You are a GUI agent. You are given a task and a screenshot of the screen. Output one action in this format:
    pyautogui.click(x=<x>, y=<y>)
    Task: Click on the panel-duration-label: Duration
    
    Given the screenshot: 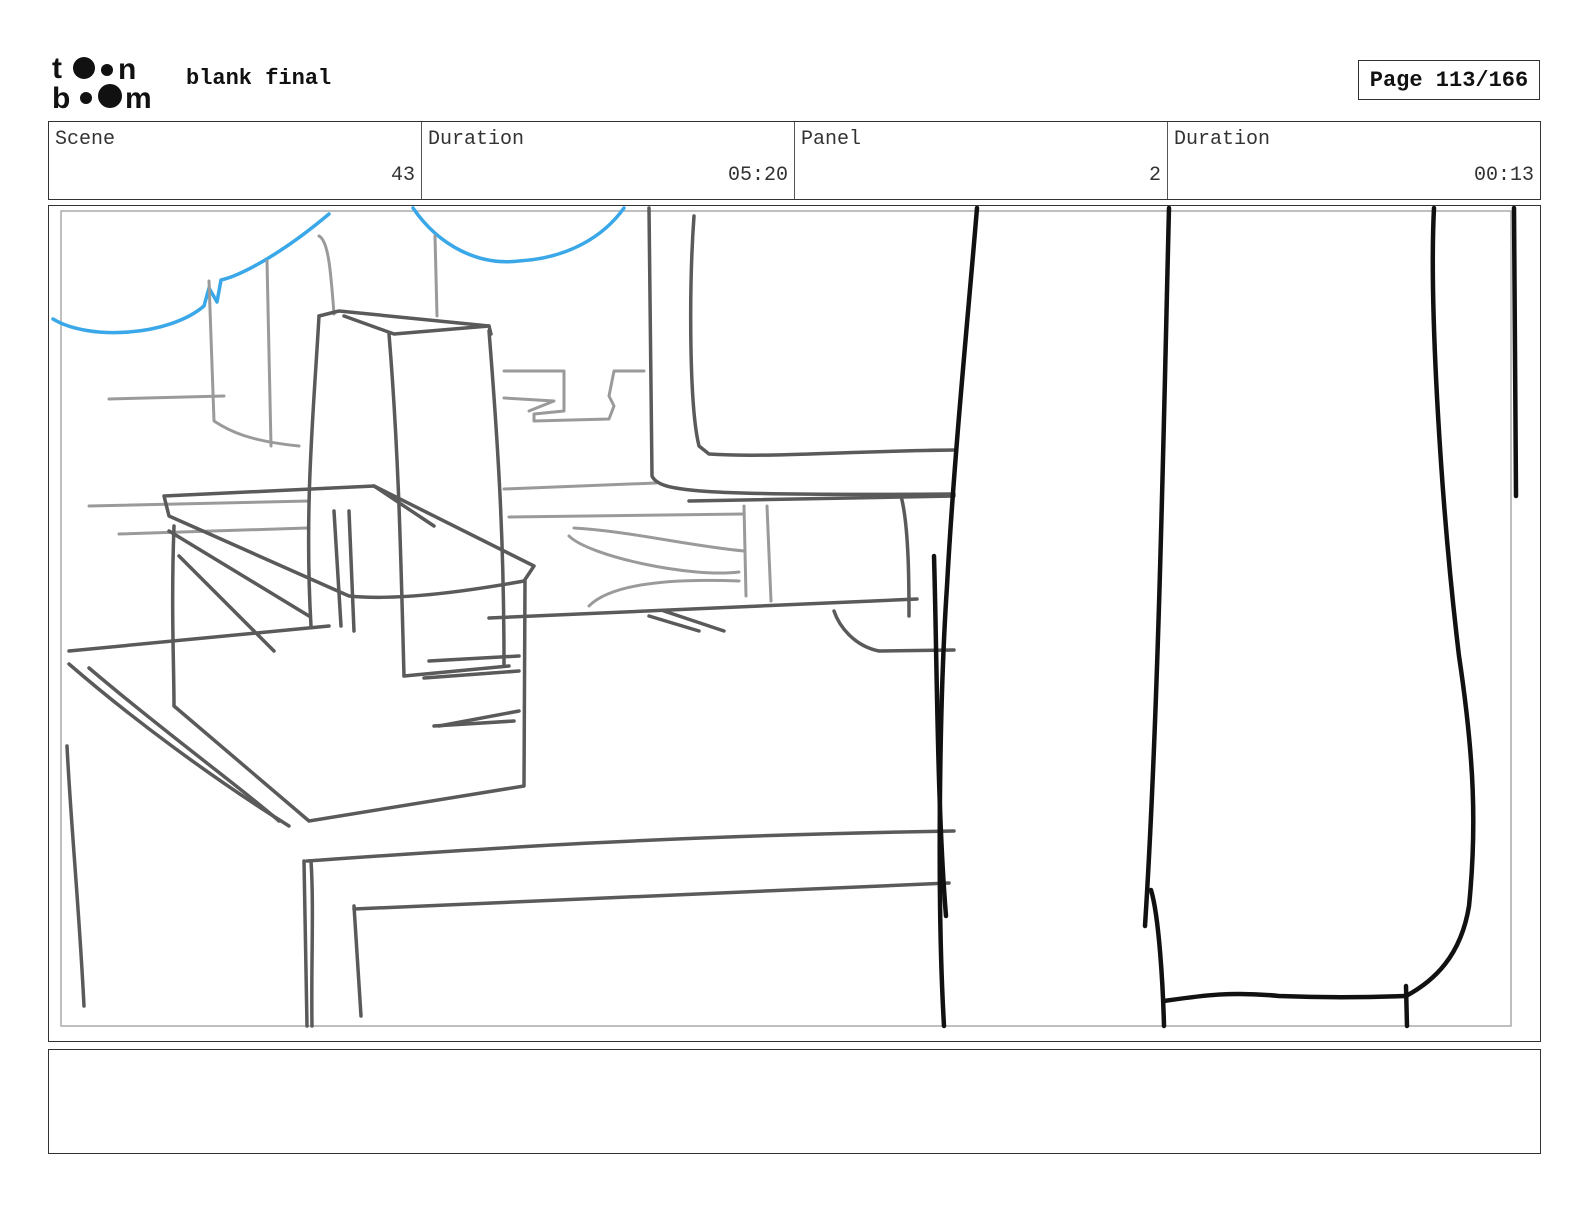 What is the action you would take?
    pyautogui.click(x=1222, y=139)
    